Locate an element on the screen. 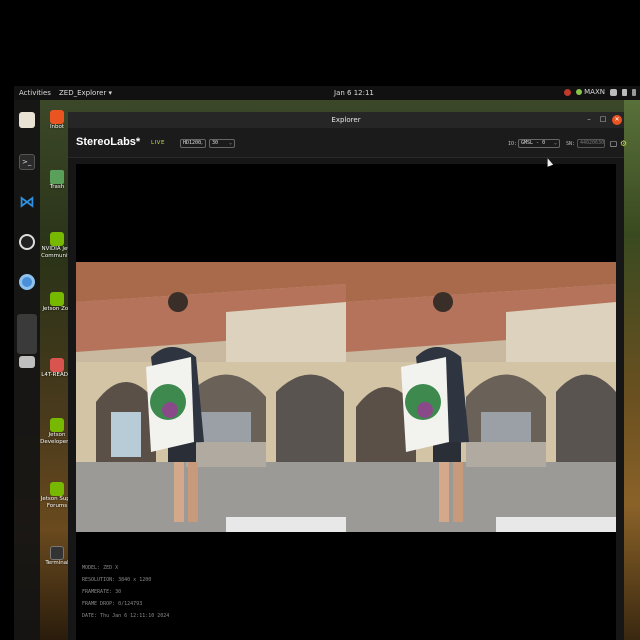  power-icon is located at coordinates (634, 92).